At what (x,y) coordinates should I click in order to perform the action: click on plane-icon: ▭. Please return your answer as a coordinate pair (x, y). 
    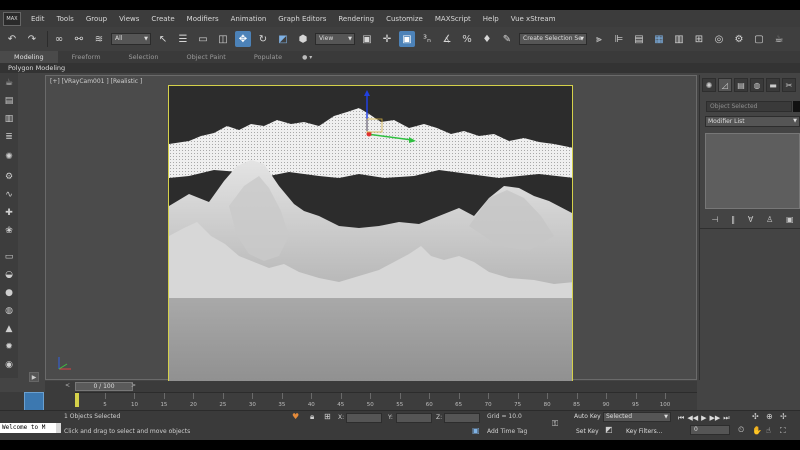
    Looking at the image, I should click on (9, 257).